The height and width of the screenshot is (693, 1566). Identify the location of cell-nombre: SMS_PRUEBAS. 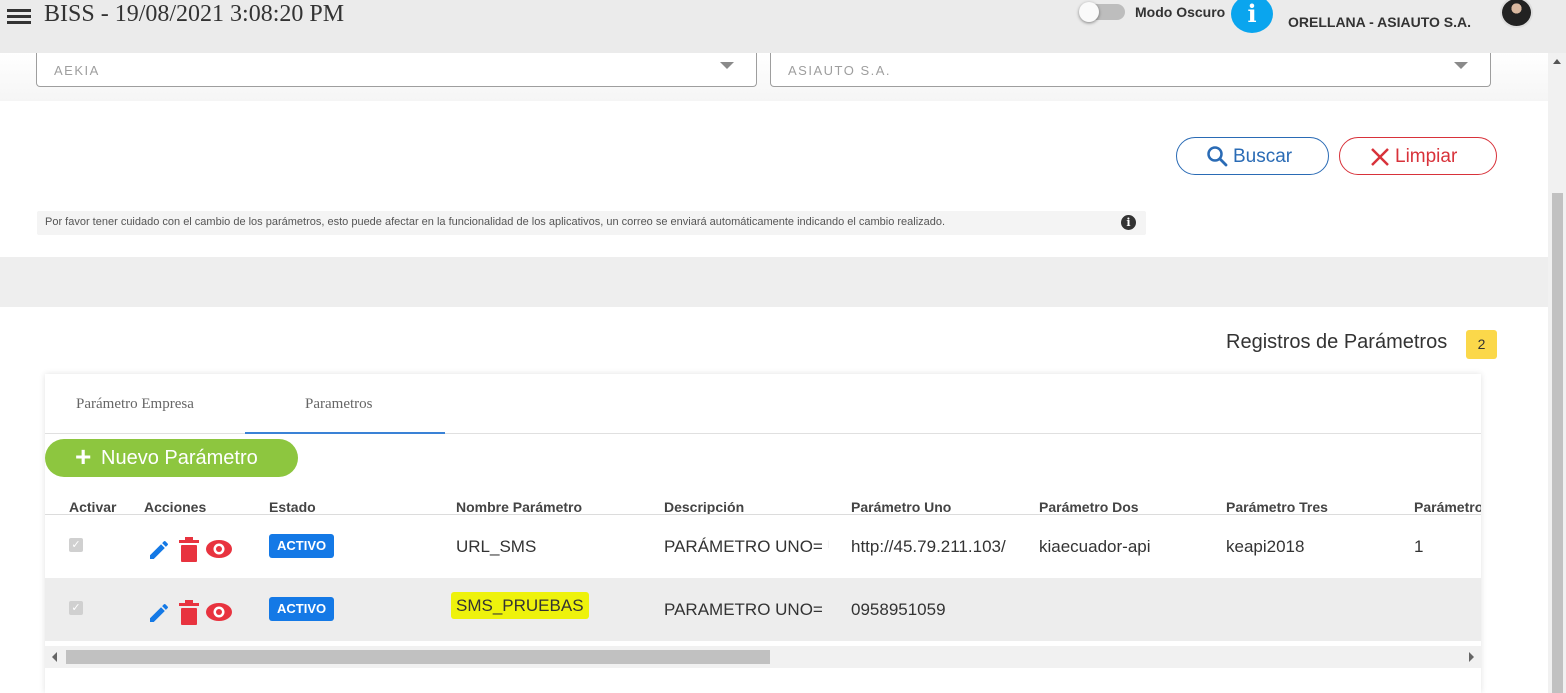
(520, 605).